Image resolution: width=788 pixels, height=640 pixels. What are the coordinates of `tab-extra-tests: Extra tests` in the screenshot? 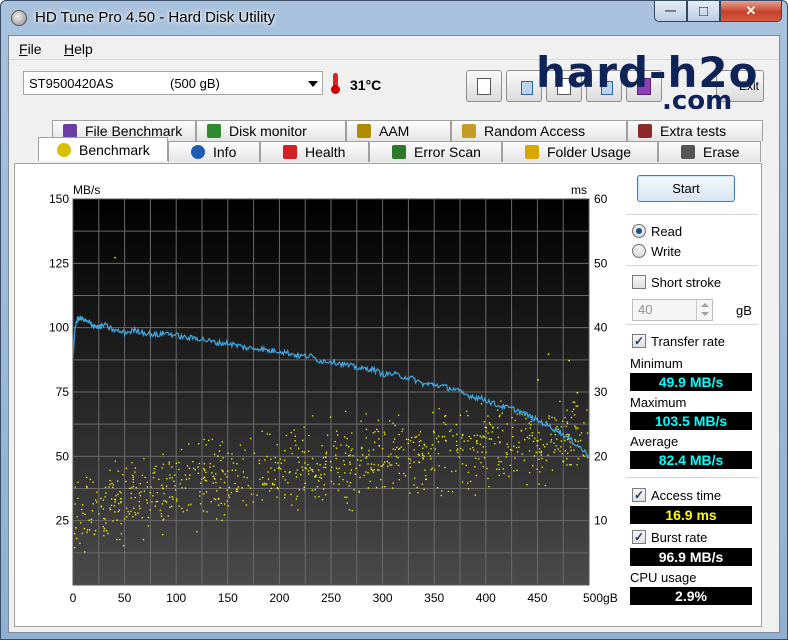 It's located at (695, 130).